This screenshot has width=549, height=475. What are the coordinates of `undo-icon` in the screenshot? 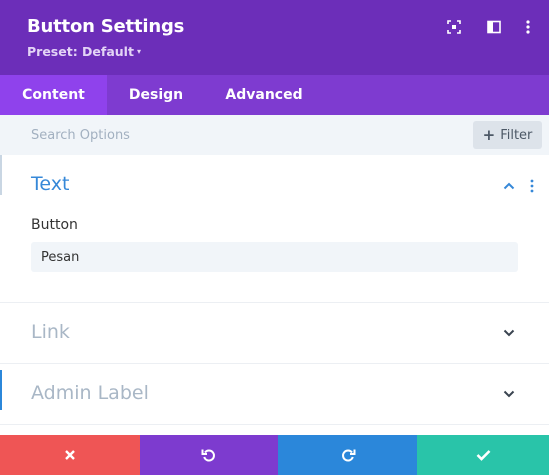 It's located at (208, 455).